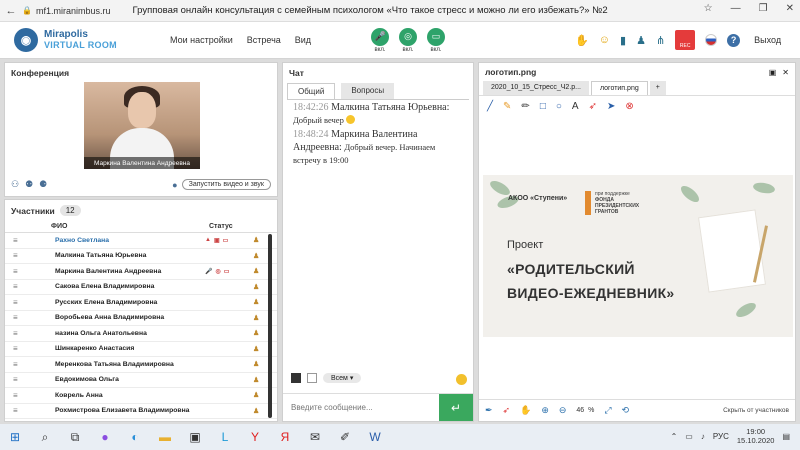 This screenshot has height=450, width=800. What do you see at coordinates (311, 91) in the screenshot?
I see `tab-general: Общий` at bounding box center [311, 91].